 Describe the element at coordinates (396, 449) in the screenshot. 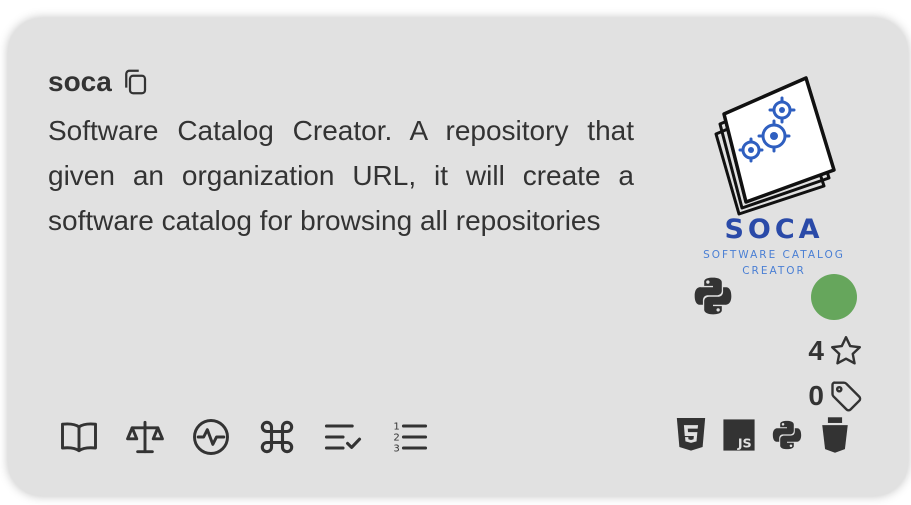

I see `svg-text: 3` at that location.